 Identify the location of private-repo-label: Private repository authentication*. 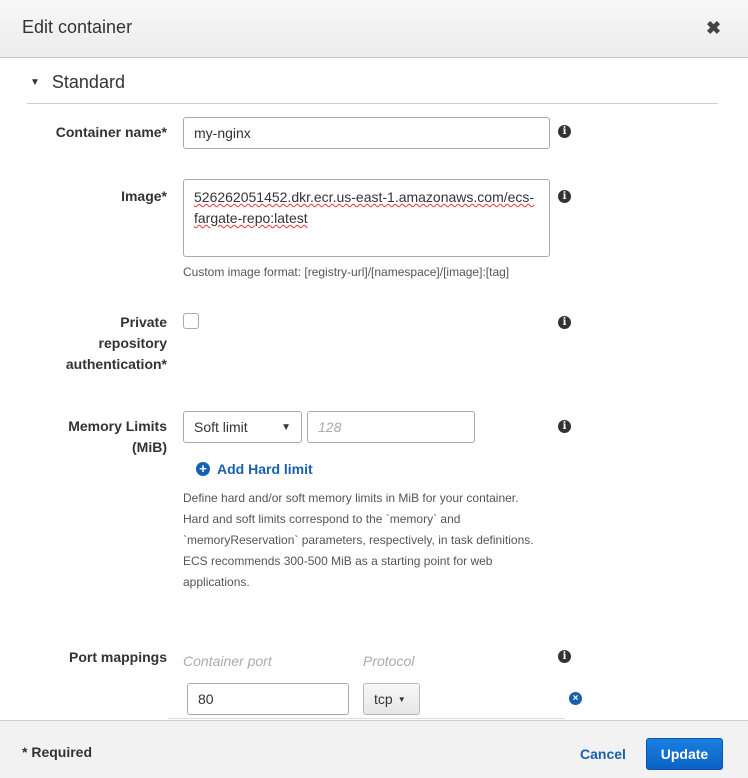
(116, 343).